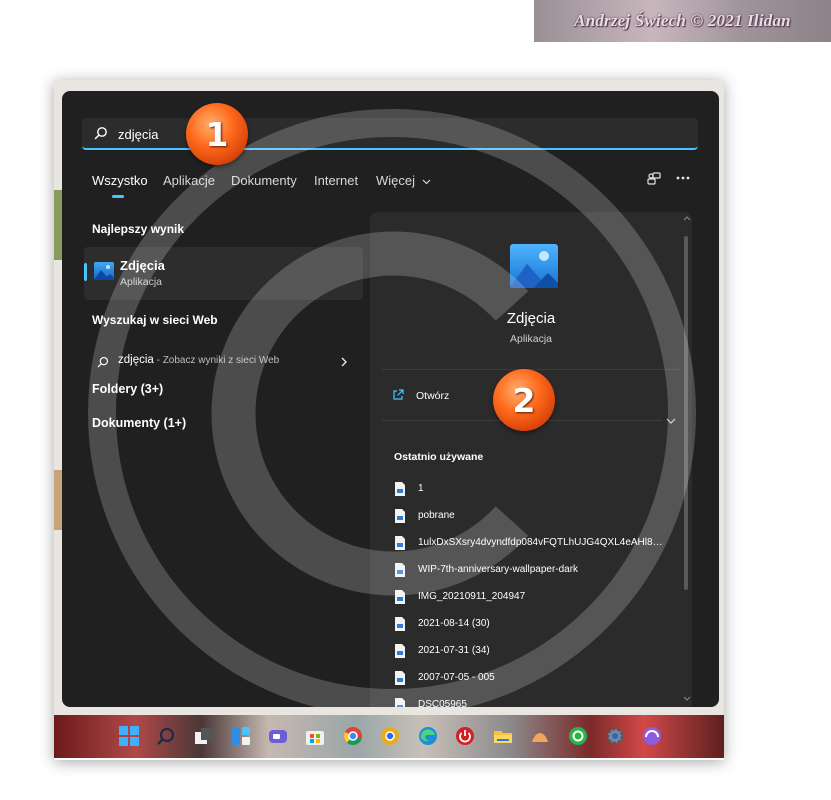  I want to click on chevron-right-icon, so click(344, 362).